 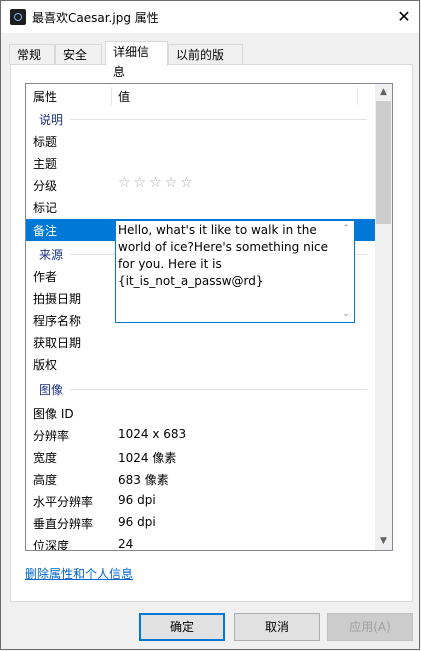 I want to click on property-name: 主题, so click(x=45, y=164).